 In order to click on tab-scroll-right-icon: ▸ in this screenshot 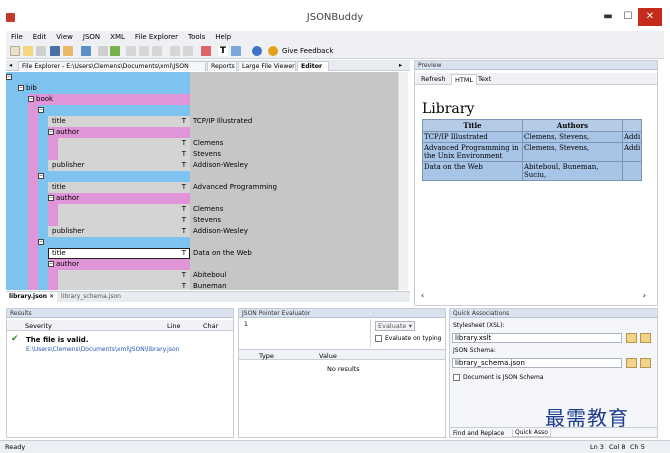, I will do `click(401, 66)`.